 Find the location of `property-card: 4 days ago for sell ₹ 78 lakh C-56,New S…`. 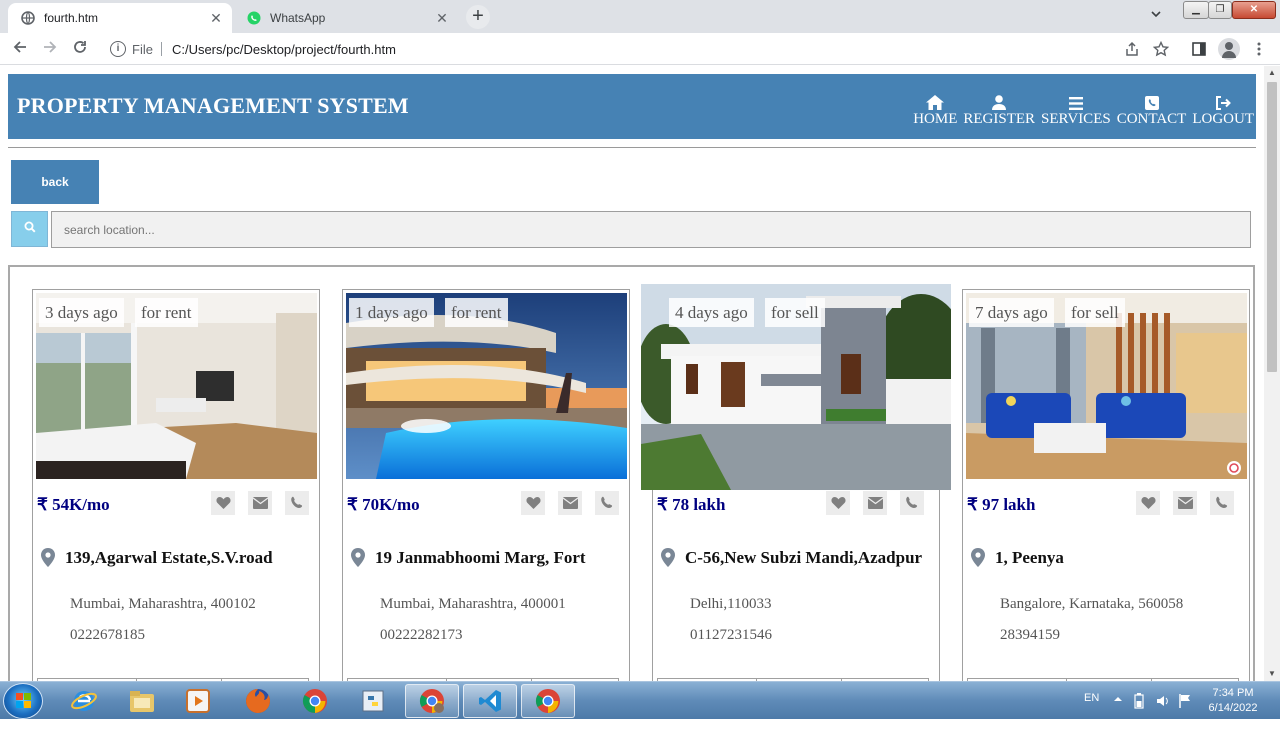

property-card: 4 days ago for sell ₹ 78 lakh C-56,New S… is located at coordinates (796, 482).